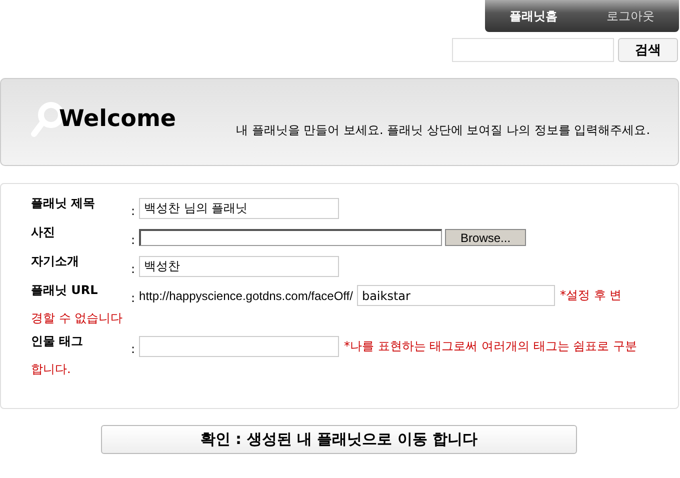 The width and height of the screenshot is (680, 478). What do you see at coordinates (51, 369) in the screenshot?
I see `note-text: 합니다.` at bounding box center [51, 369].